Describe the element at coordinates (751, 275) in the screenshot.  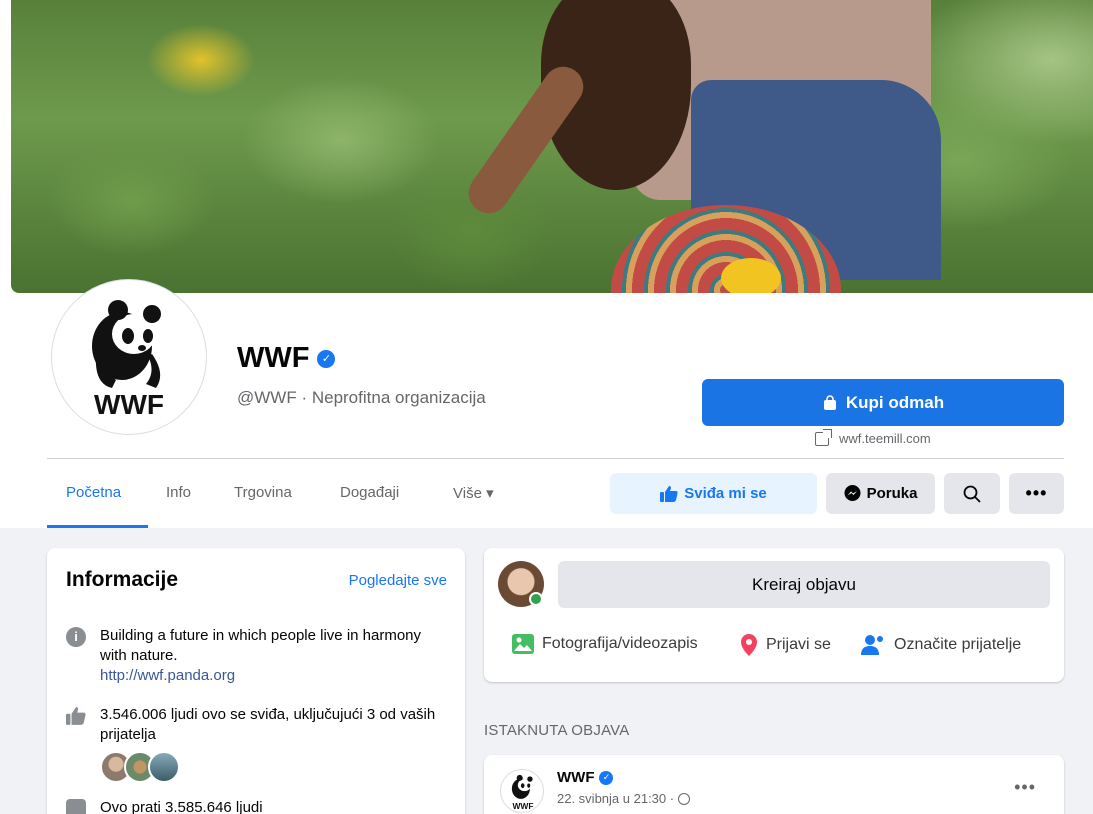
I see `cover-flower` at that location.